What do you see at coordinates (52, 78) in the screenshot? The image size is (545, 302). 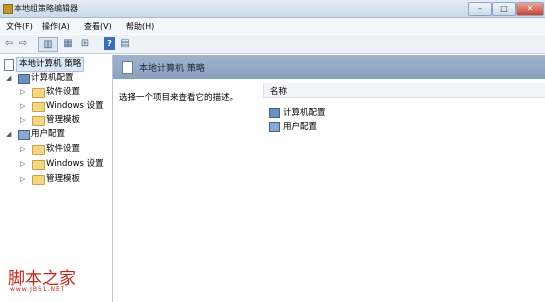 I see `tree-computer-config-label: 计算机配置` at bounding box center [52, 78].